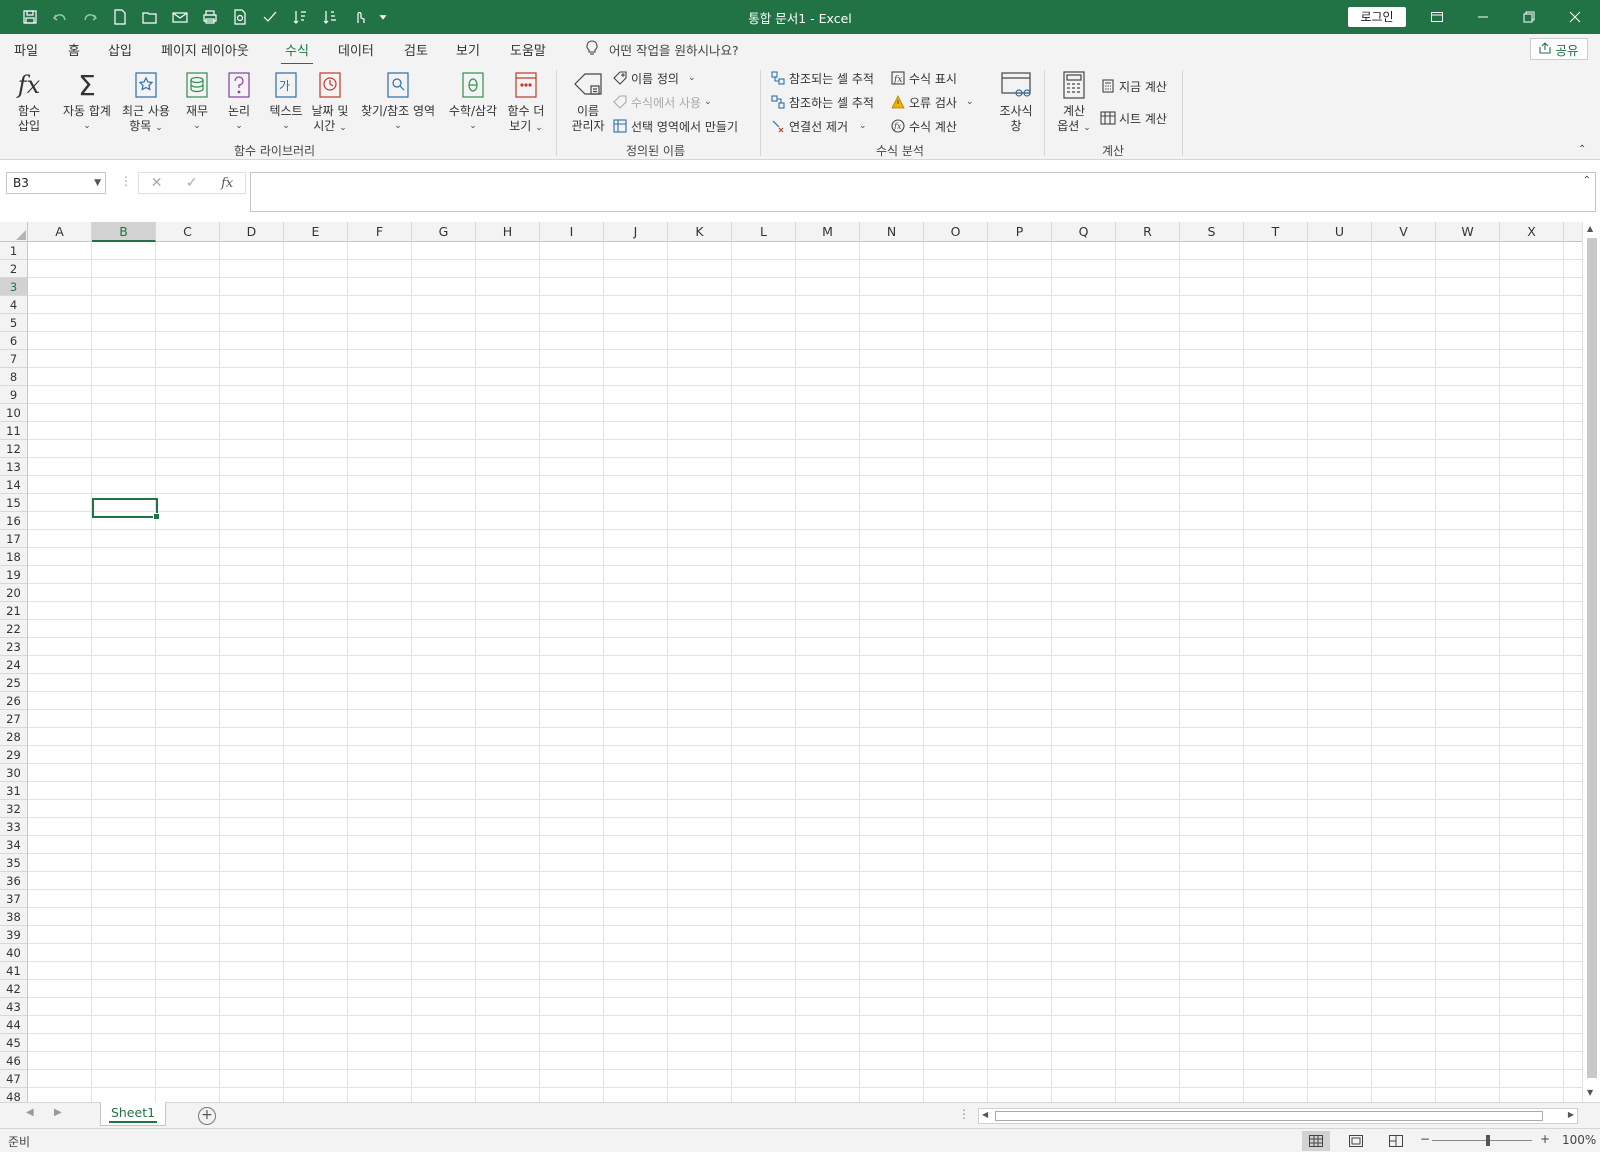  I want to click on column-header: M, so click(828, 232).